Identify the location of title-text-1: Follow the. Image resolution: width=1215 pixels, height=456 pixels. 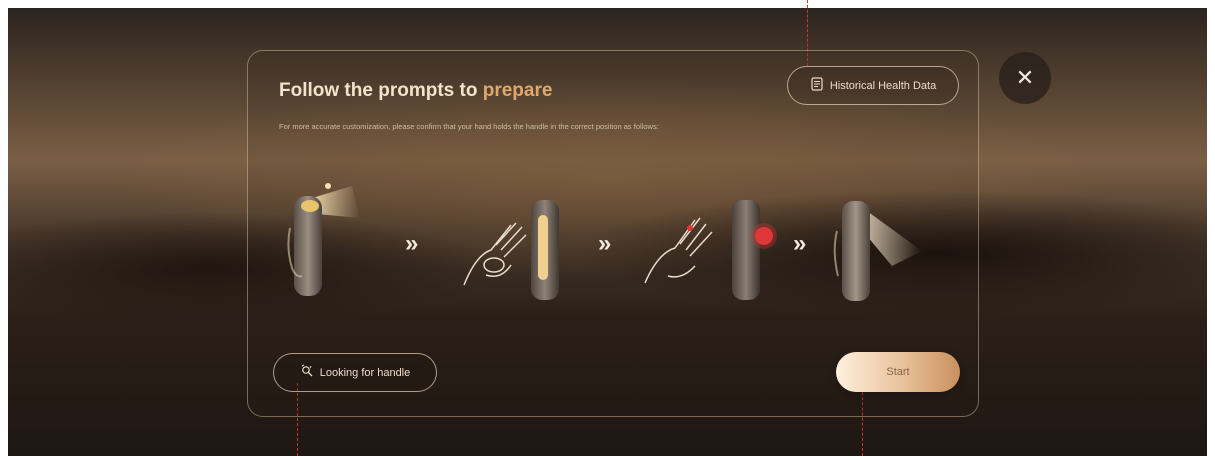
(329, 90).